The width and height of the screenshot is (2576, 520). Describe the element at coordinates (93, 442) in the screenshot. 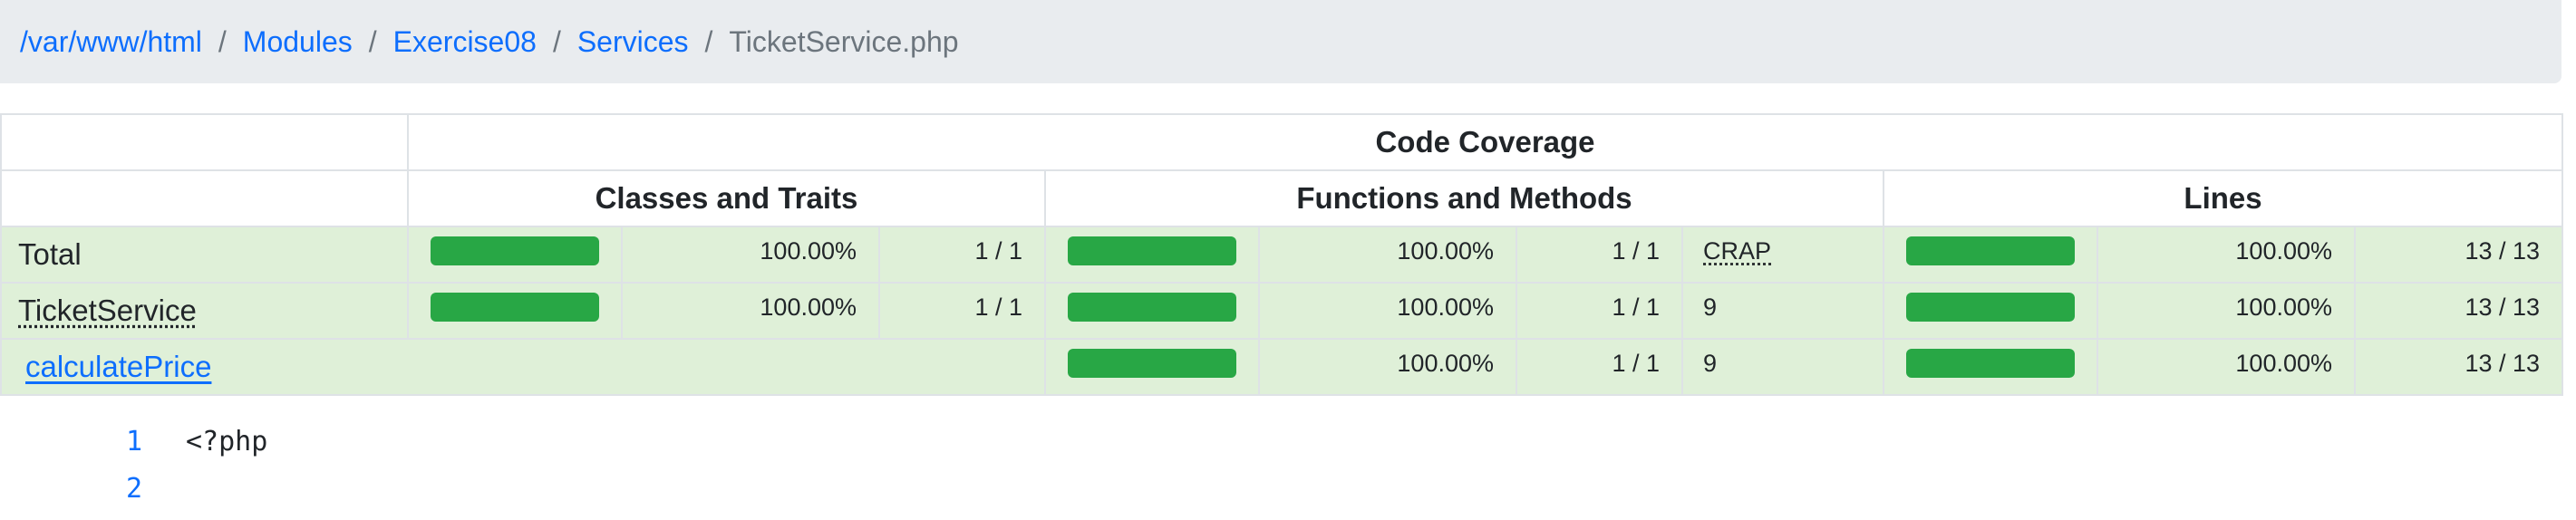

I see `line-number-link: 1` at that location.